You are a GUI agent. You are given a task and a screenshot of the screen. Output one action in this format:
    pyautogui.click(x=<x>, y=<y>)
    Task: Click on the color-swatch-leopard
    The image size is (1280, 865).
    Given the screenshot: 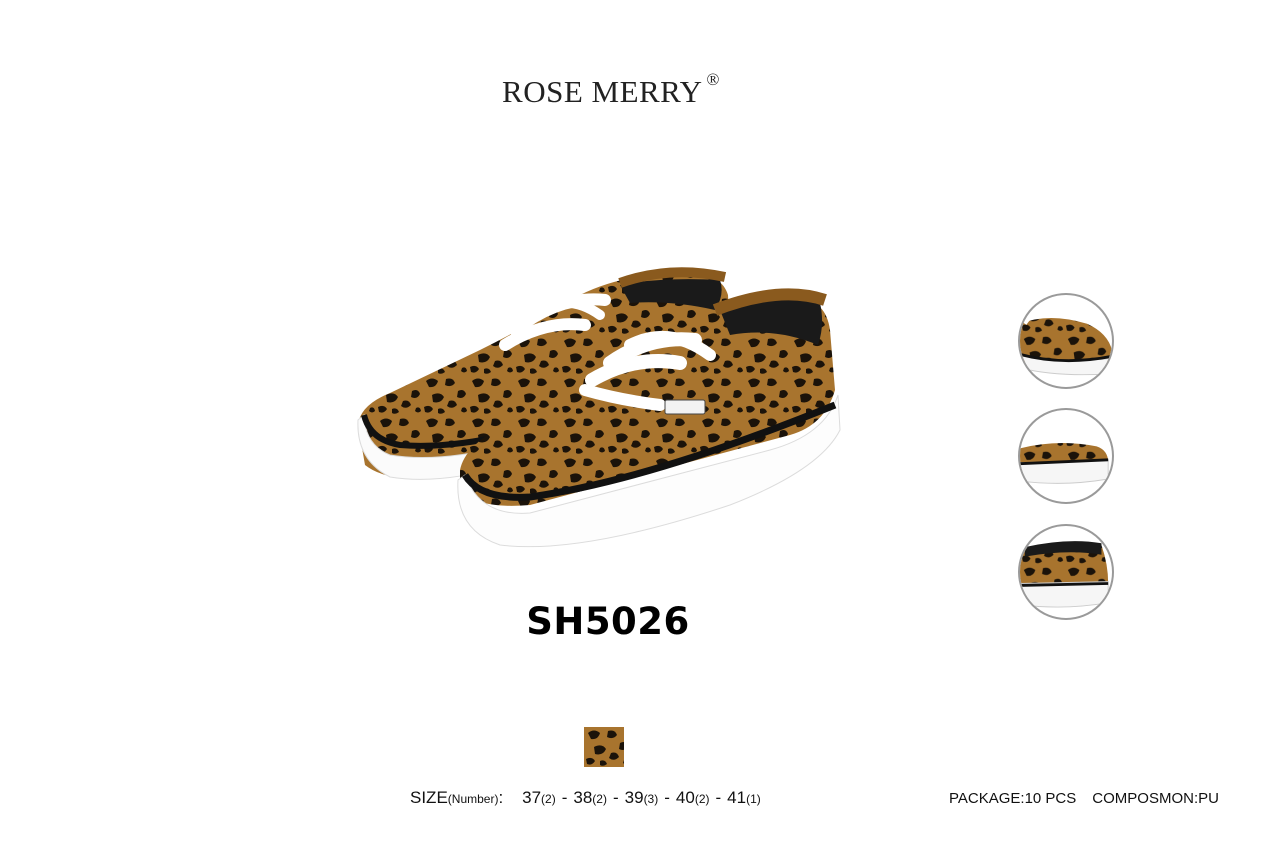 What is the action you would take?
    pyautogui.click(x=604, y=747)
    